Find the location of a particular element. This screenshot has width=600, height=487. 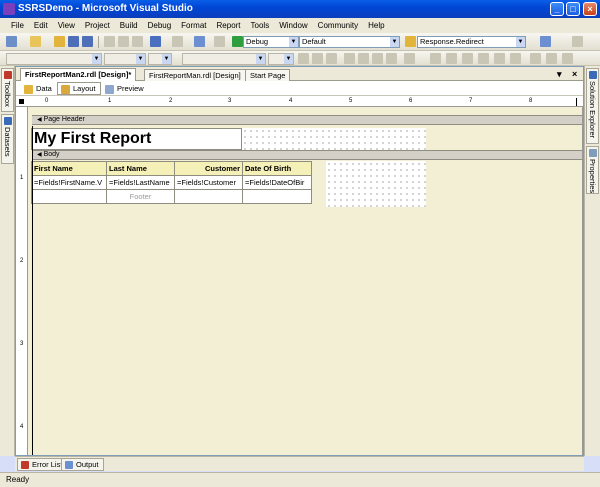

tab-list-chevron-icon: ▾ is located at coordinates (559, 74).